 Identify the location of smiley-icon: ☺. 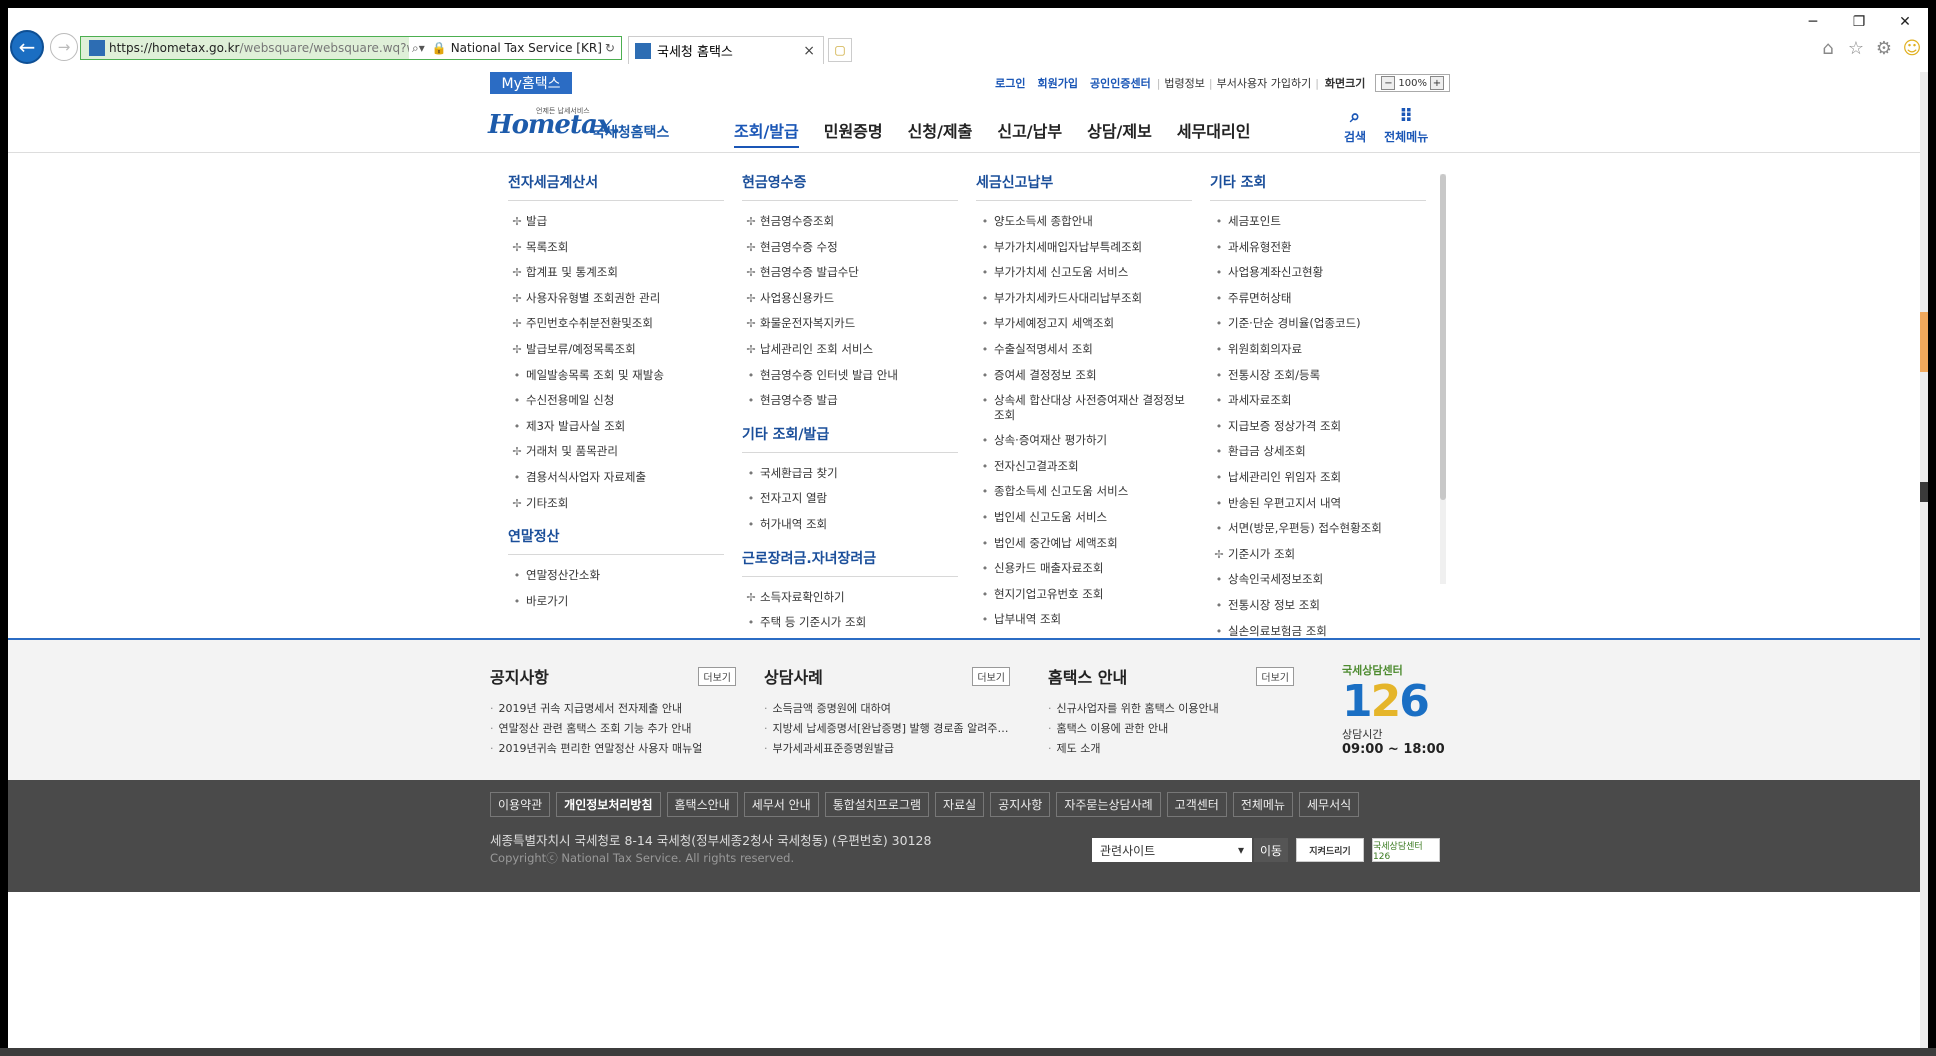
(1912, 48).